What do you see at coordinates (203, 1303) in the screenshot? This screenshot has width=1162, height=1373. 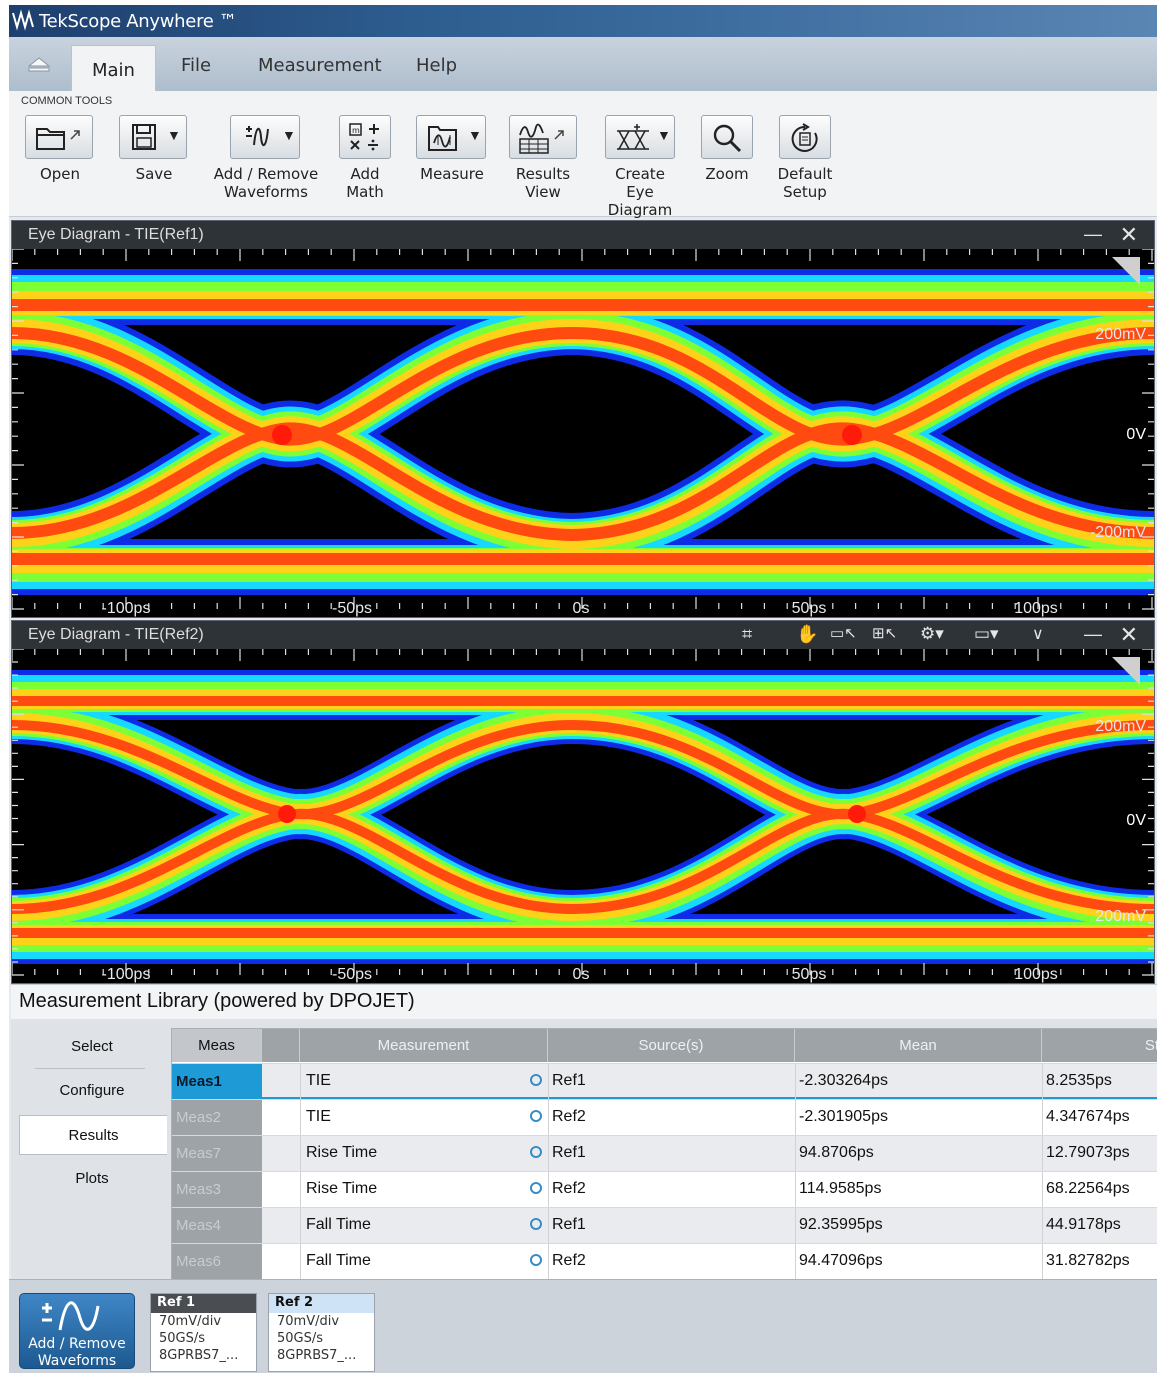 I see `ref1-name: Ref 1` at bounding box center [203, 1303].